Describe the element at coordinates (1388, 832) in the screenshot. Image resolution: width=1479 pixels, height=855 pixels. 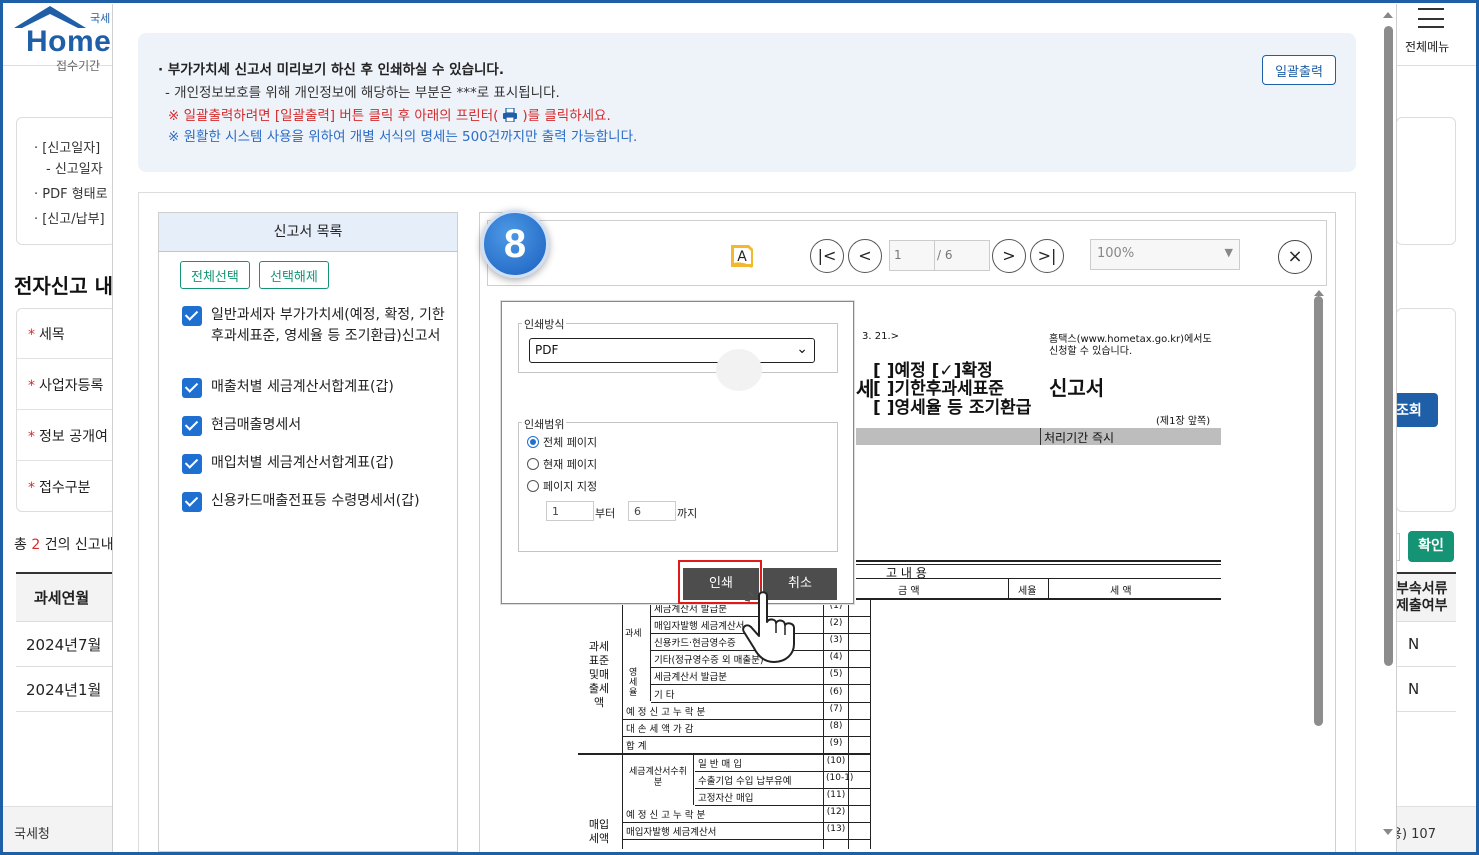
I see `scroll-down-arrow` at that location.